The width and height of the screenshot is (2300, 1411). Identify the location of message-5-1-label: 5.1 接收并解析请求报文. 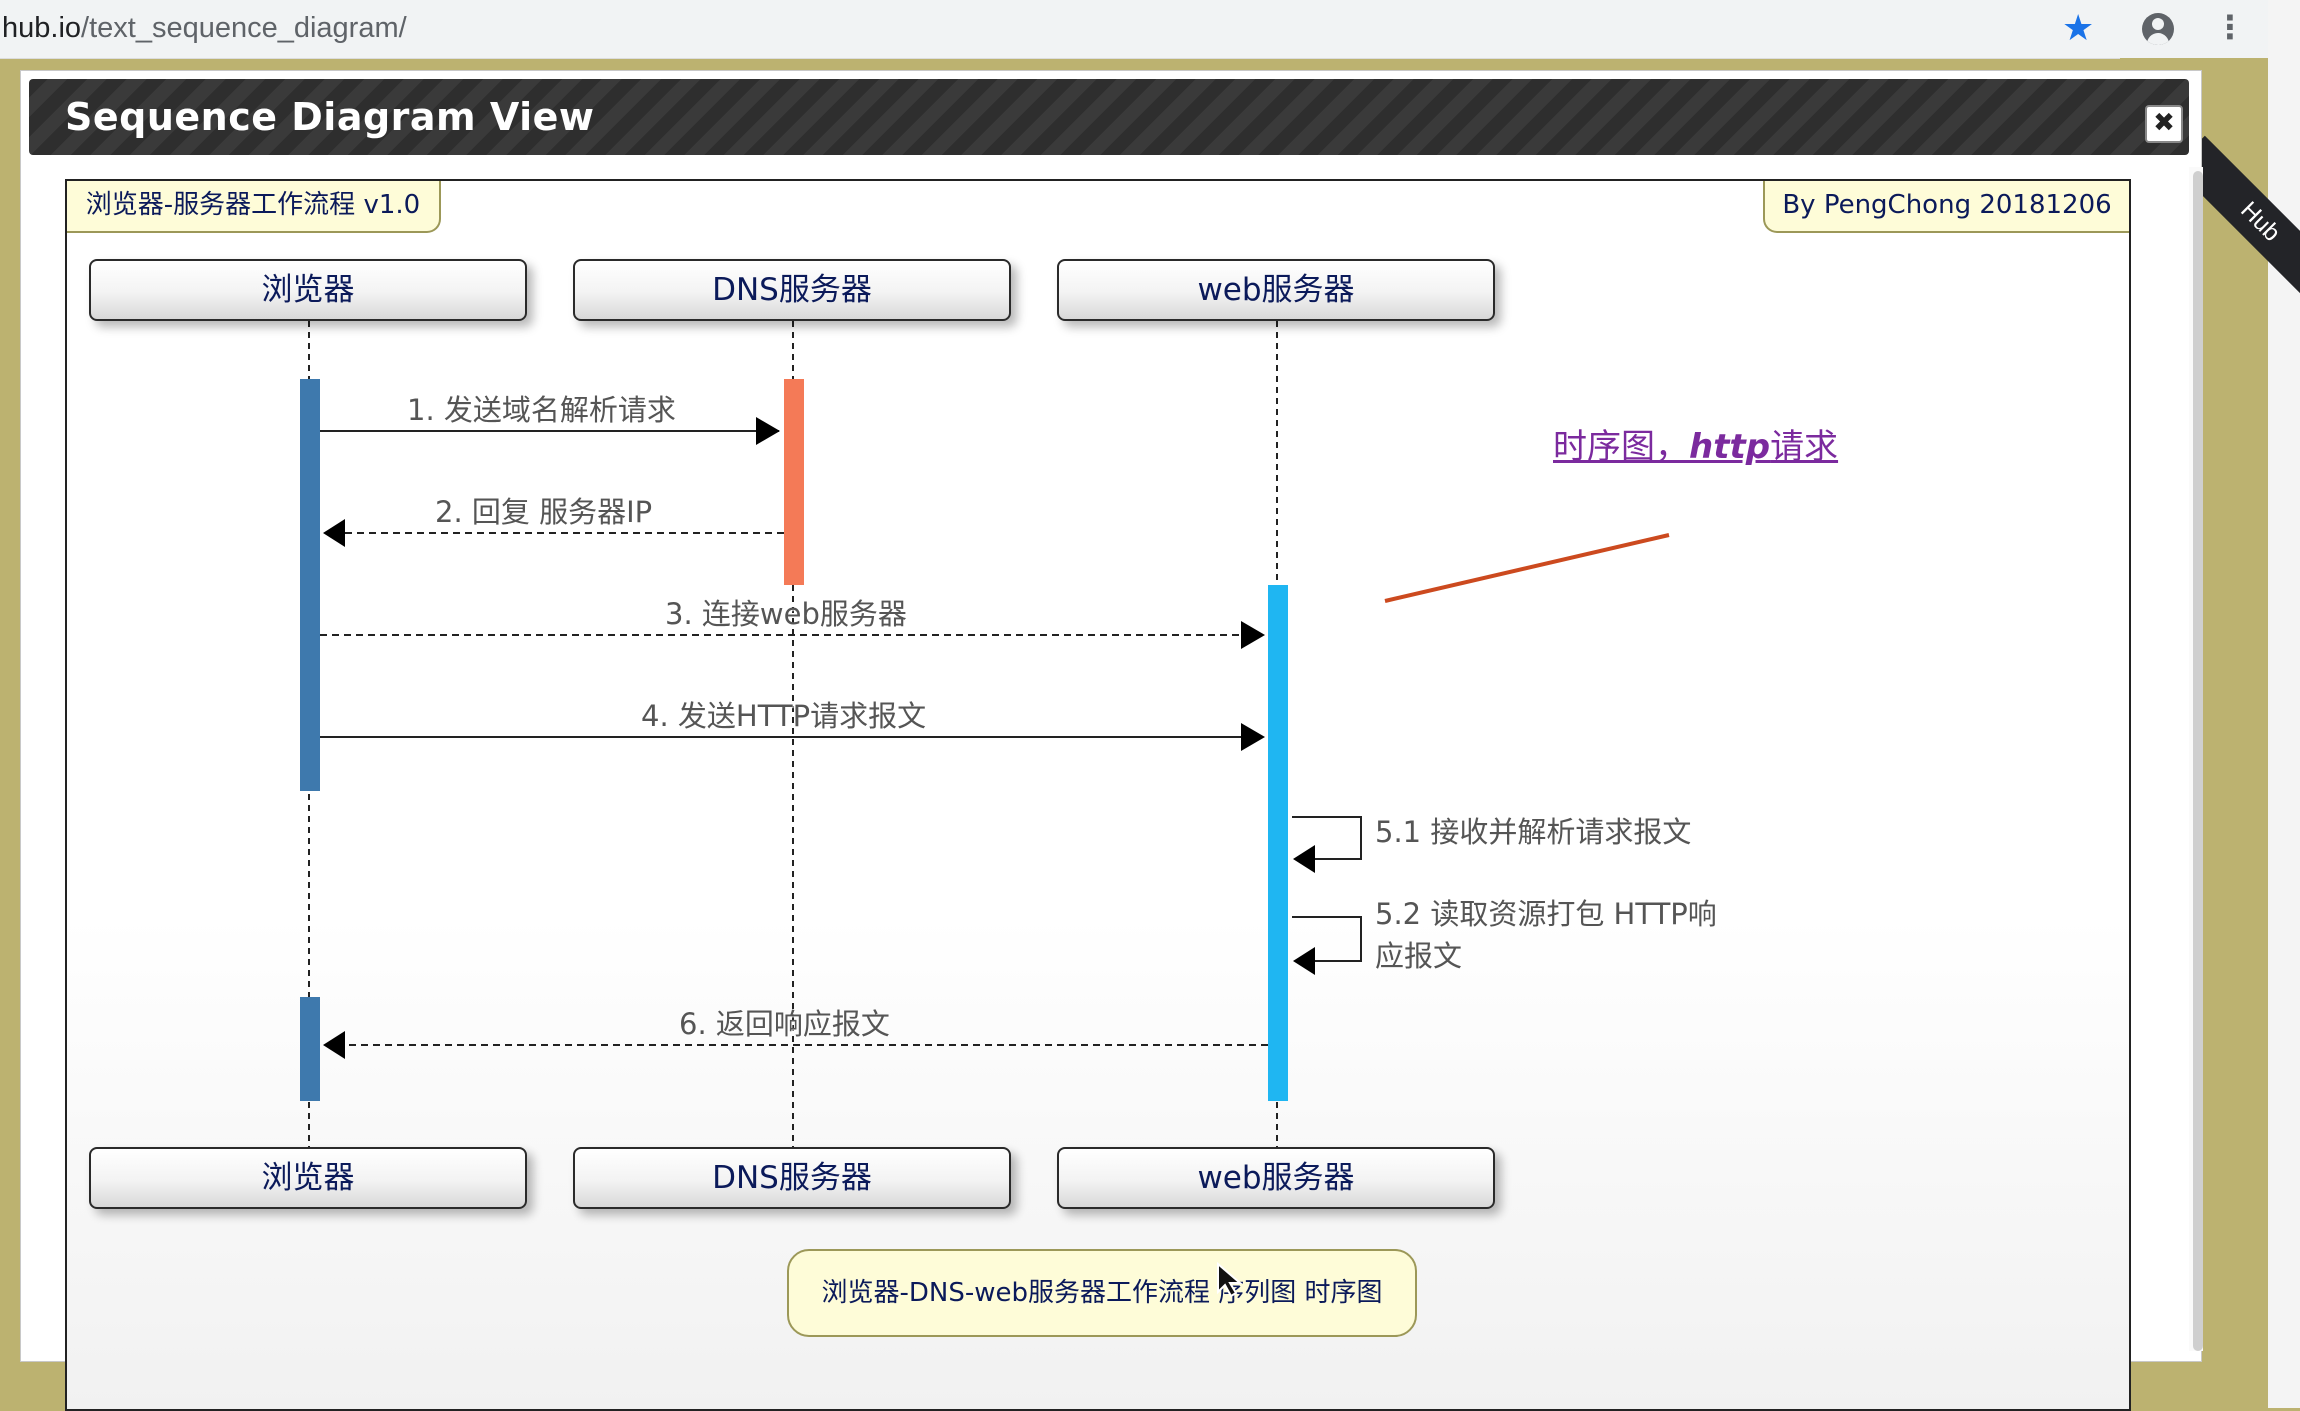
(1533, 832).